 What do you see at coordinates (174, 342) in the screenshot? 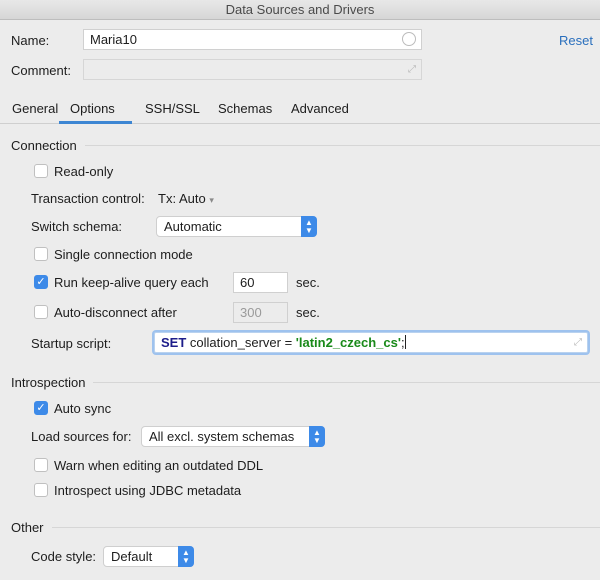
I see `script-keyword: SET` at bounding box center [174, 342].